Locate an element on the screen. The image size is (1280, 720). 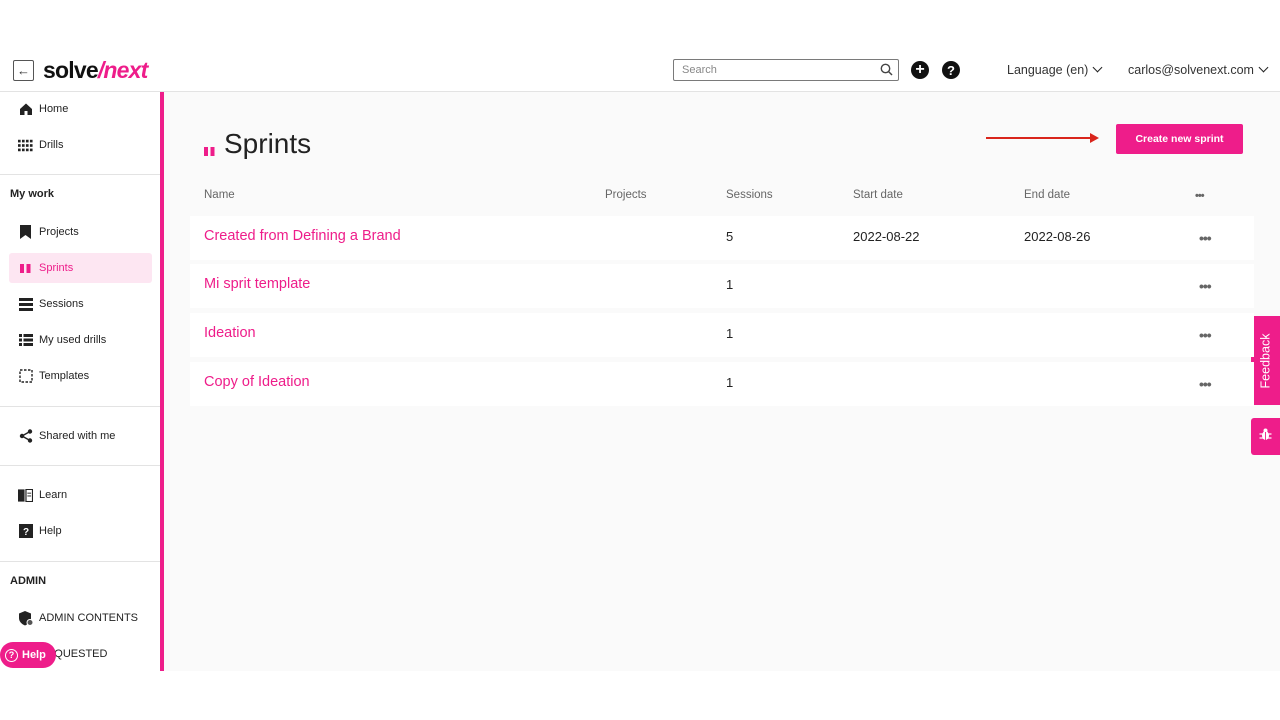
template-icon is located at coordinates (25, 376).